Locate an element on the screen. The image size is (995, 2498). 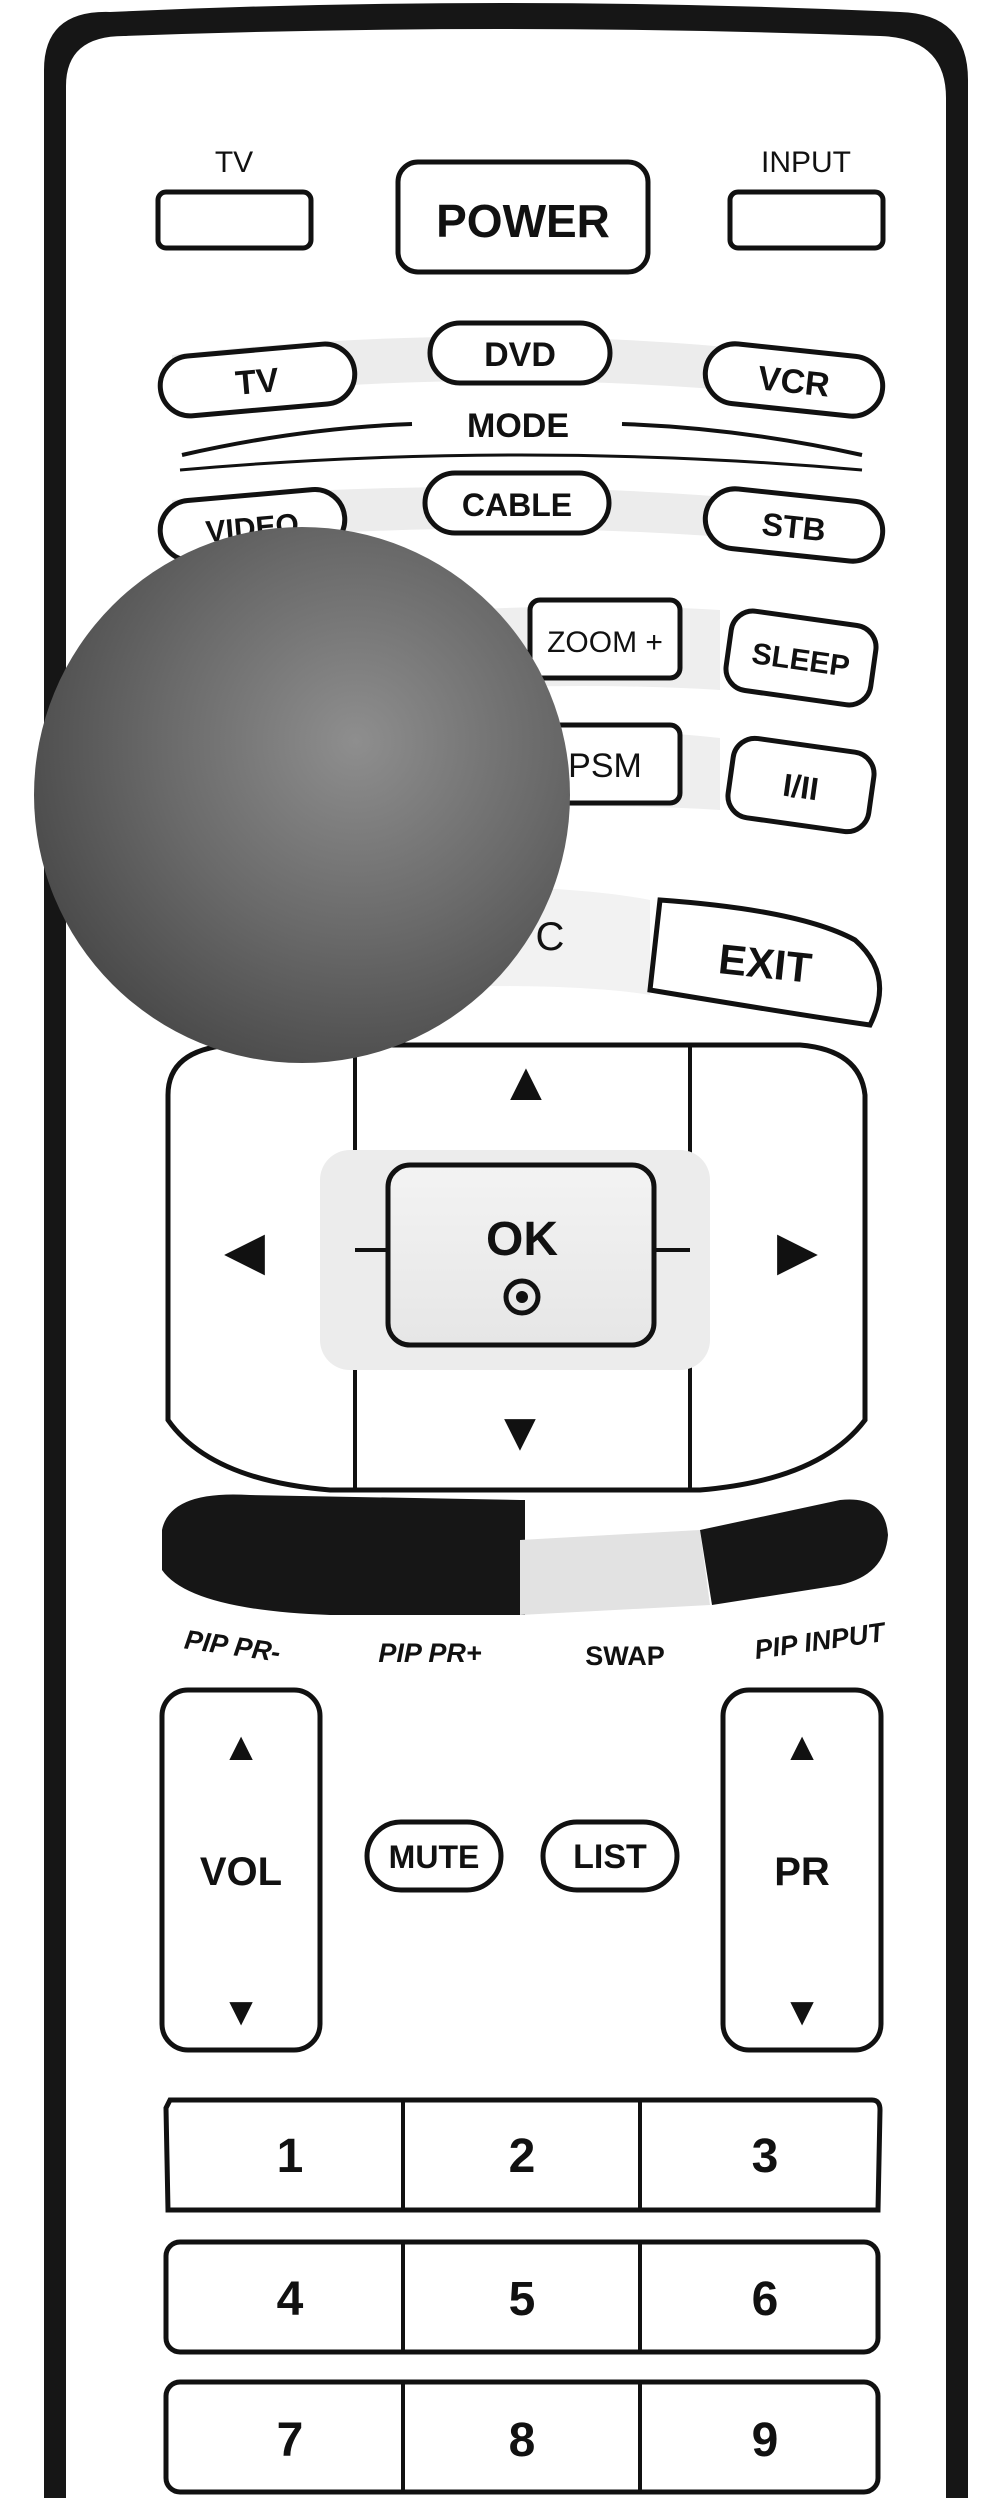
swap-label: SWAP is located at coordinates (625, 1656).